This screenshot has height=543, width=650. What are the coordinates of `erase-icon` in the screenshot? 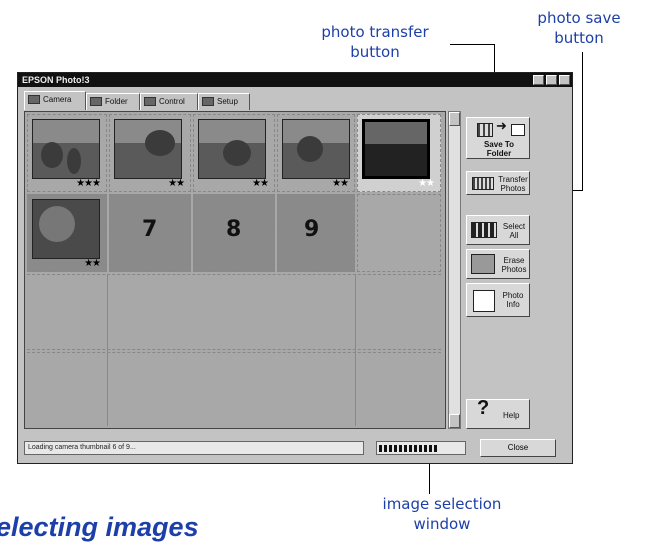 It's located at (483, 264).